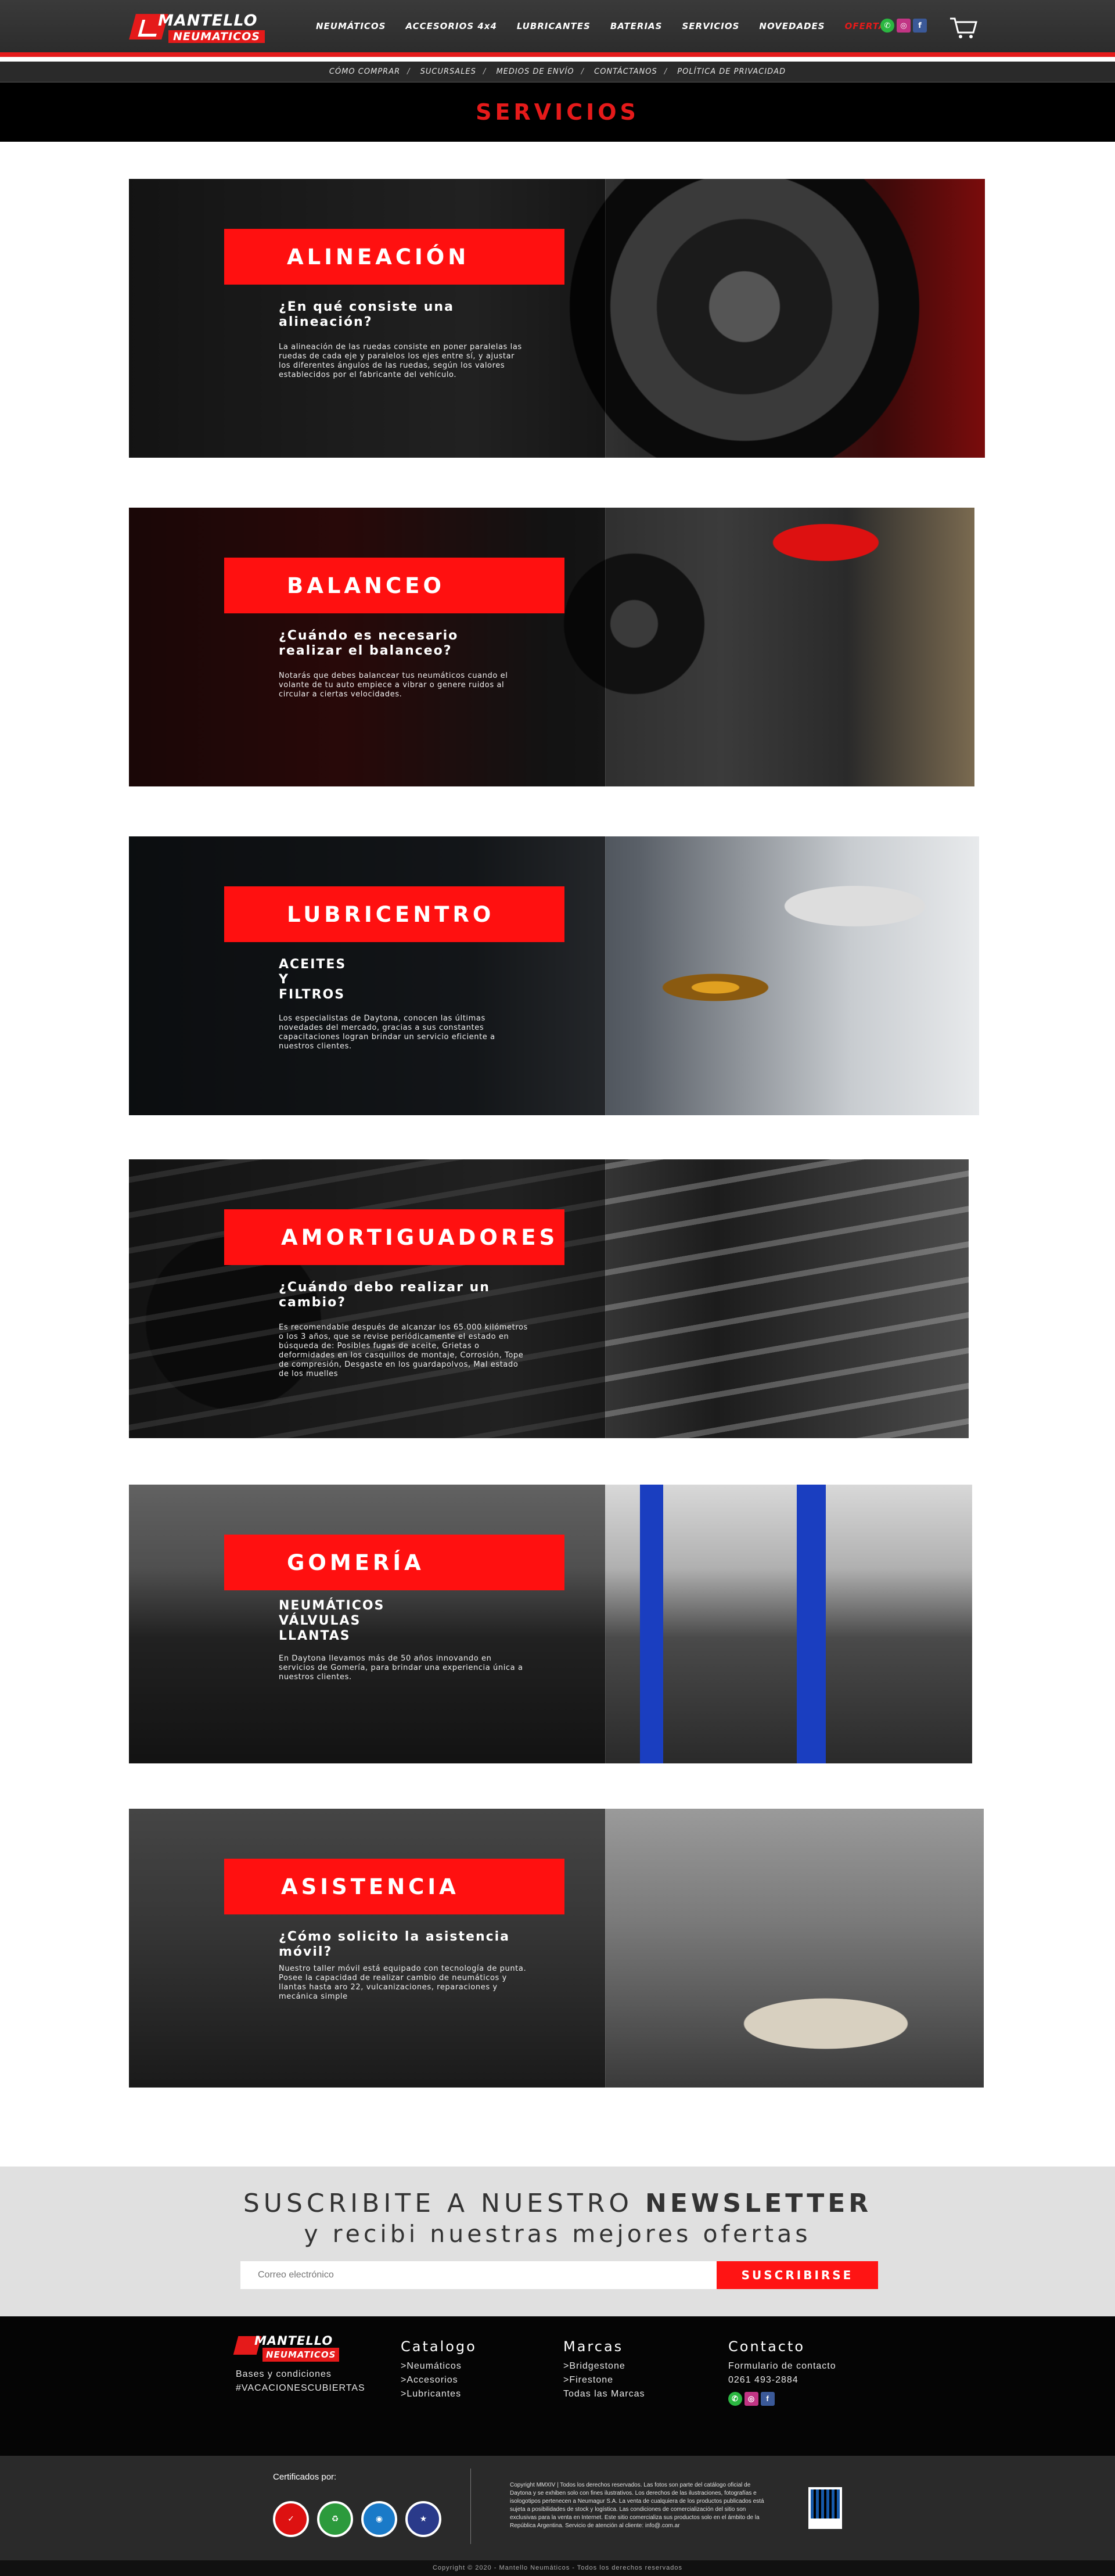  Describe the element at coordinates (604, 2366) in the screenshot. I see `marcas-bridgestone-link: >Bridgestone` at that location.